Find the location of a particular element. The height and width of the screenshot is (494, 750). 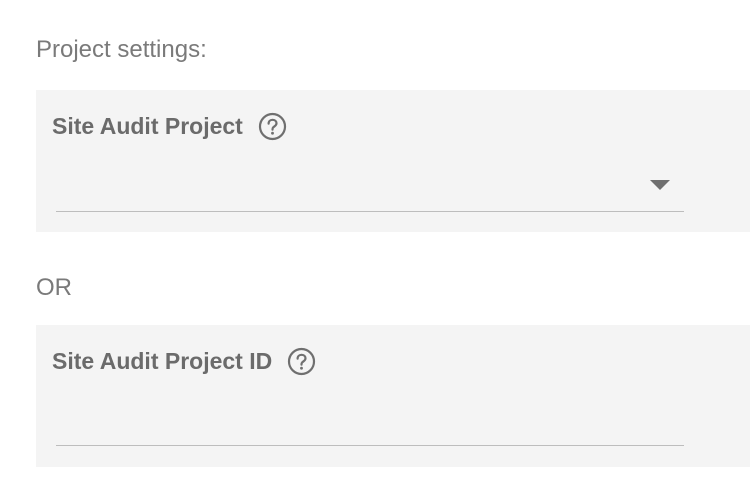

site-audit-project-id-header: Site Audit Project ID is located at coordinates (184, 361).